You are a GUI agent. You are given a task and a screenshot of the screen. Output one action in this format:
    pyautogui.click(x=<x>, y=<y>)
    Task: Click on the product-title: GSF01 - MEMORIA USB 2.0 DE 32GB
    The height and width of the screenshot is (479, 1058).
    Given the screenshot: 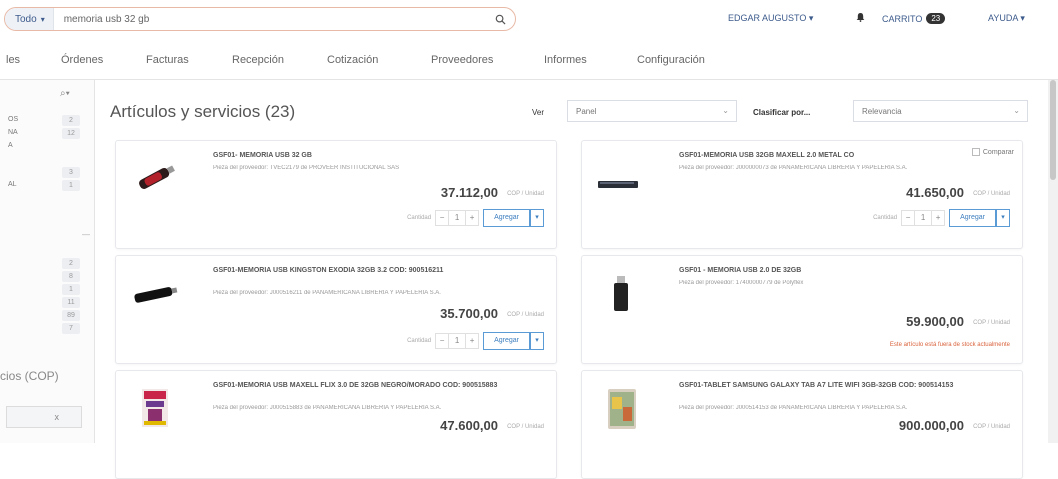 What is the action you would take?
    pyautogui.click(x=844, y=271)
    